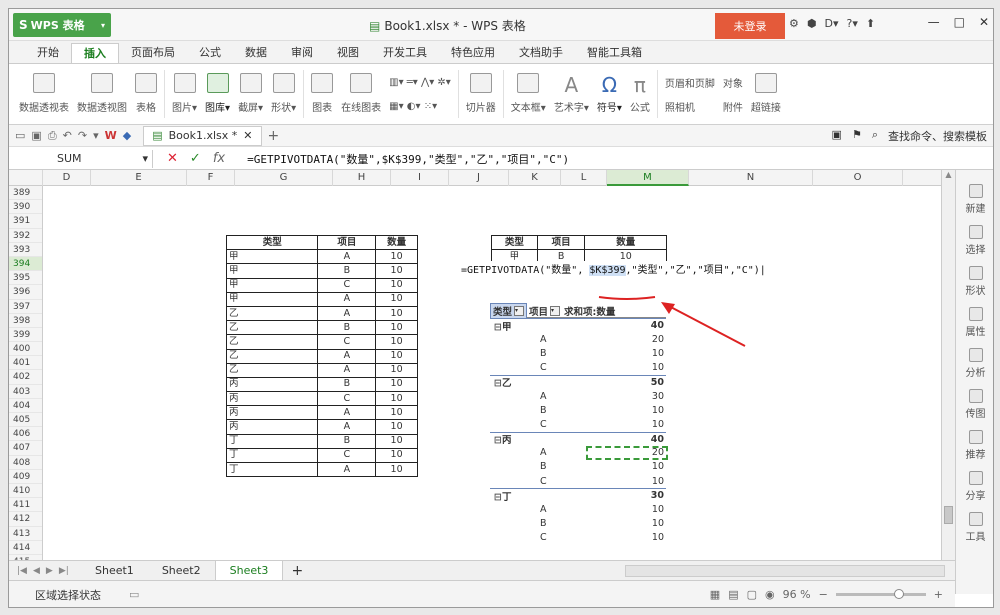 Image resolution: width=1000 pixels, height=615 pixels. What do you see at coordinates (785, 570) in the screenshot?
I see `horizontal-scrollbar` at bounding box center [785, 570].